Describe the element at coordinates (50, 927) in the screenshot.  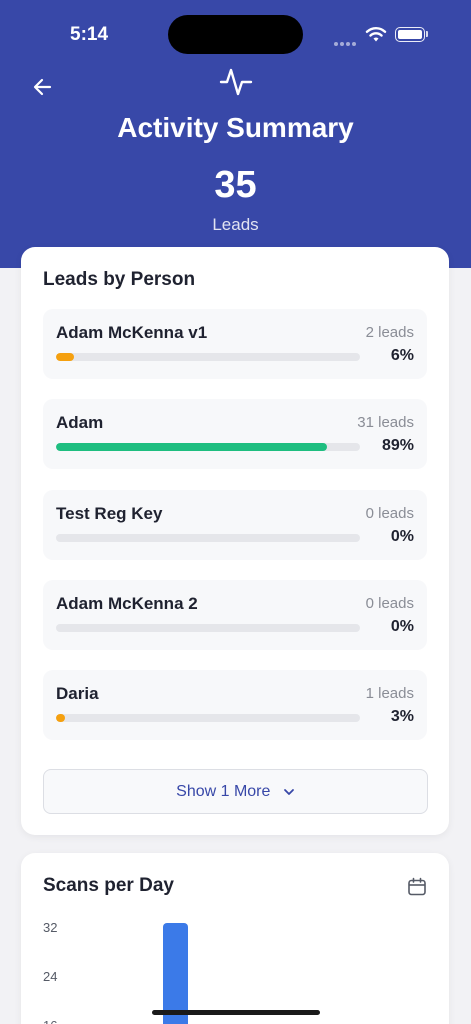
I see `y-tick-label: 32` at that location.